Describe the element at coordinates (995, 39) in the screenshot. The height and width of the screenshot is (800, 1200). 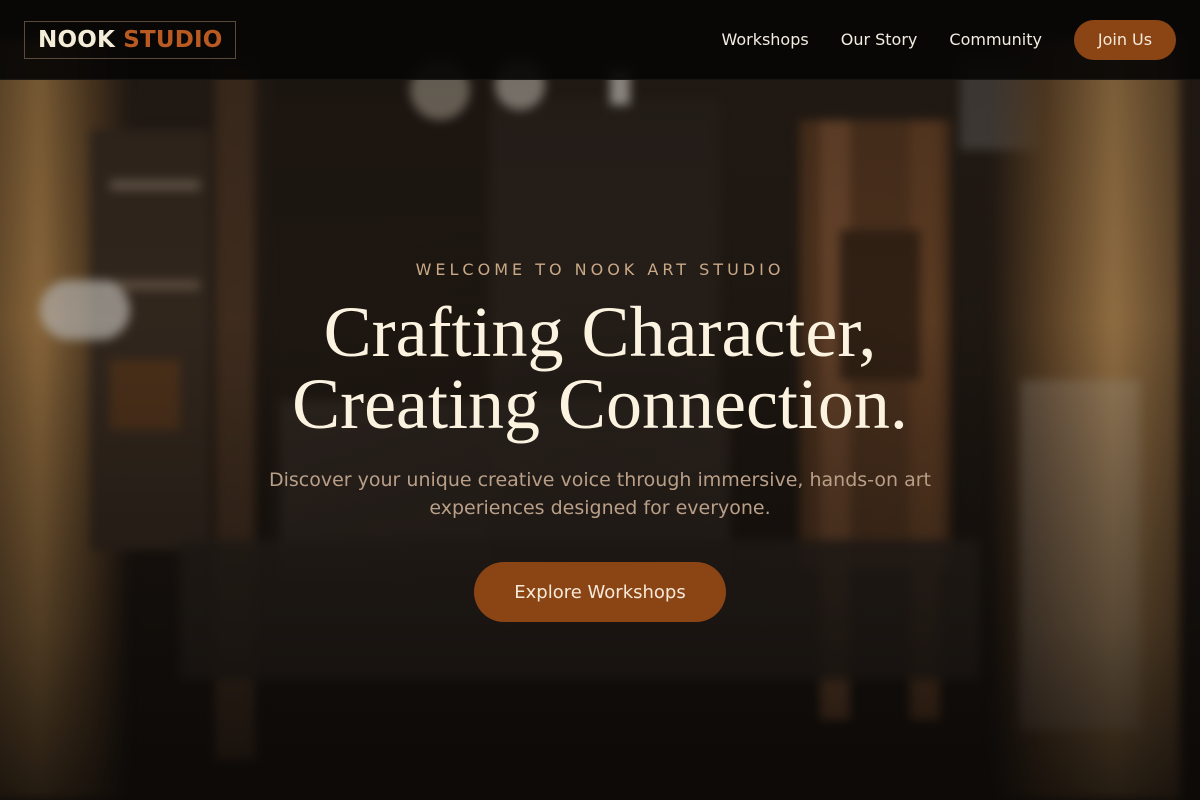
I see `nav-link-community: Community` at that location.